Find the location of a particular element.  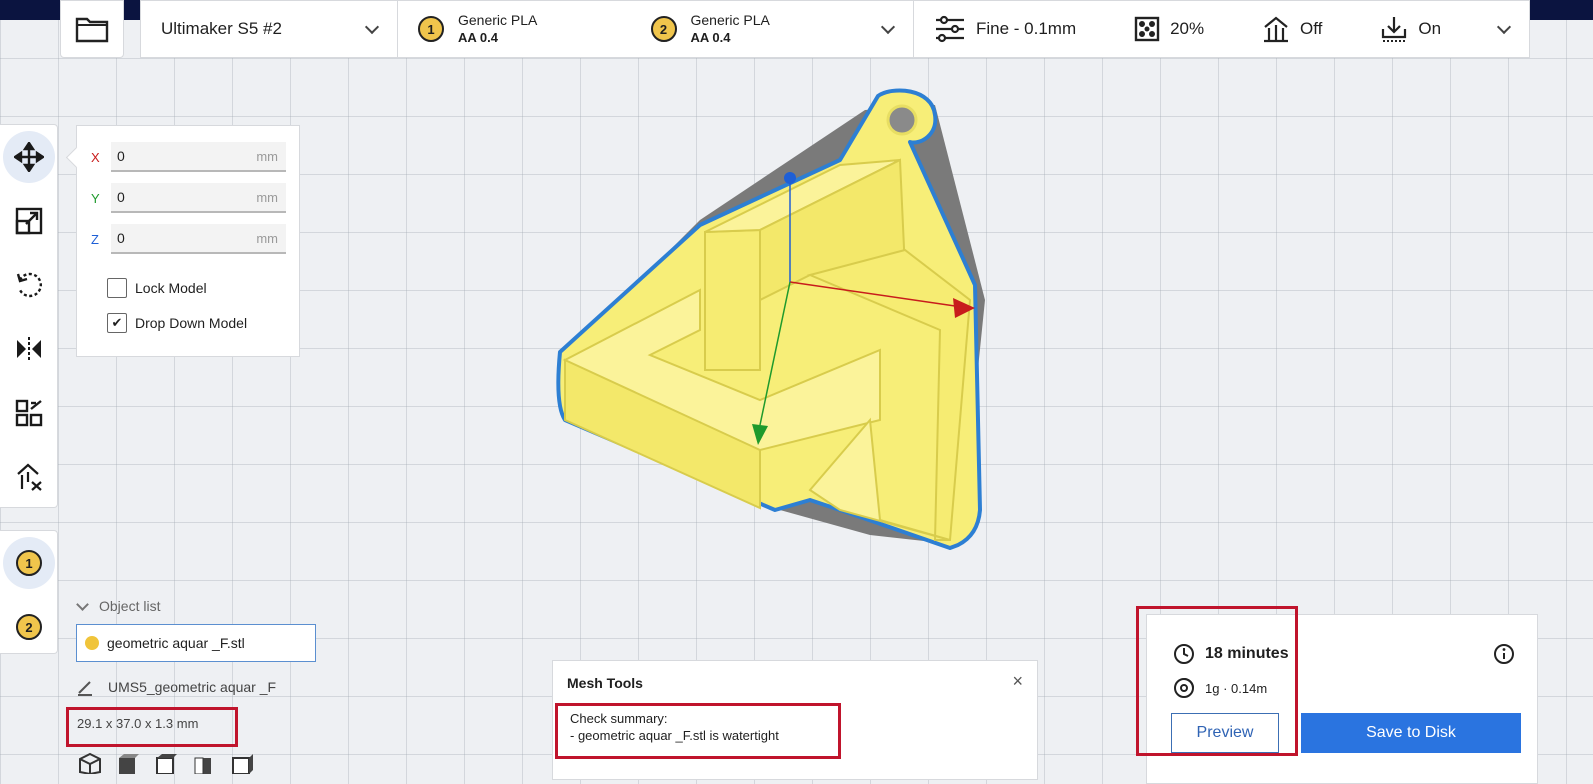

extruder-2-button: 2 is located at coordinates (29, 627).